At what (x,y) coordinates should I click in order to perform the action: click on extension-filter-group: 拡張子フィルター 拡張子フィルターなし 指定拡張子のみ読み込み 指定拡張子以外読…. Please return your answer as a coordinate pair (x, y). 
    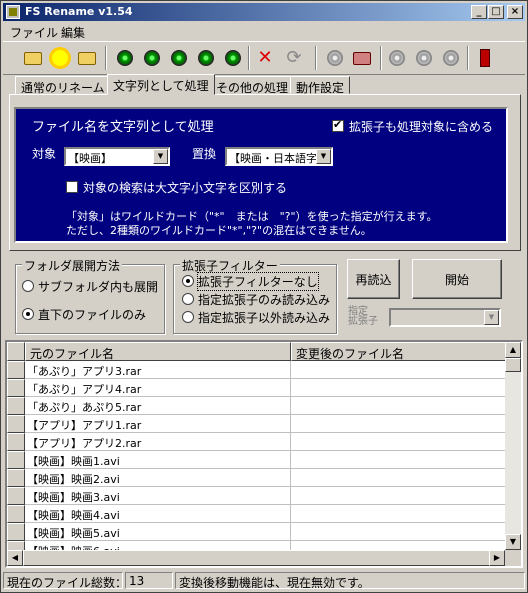
    Looking at the image, I should click on (255, 295).